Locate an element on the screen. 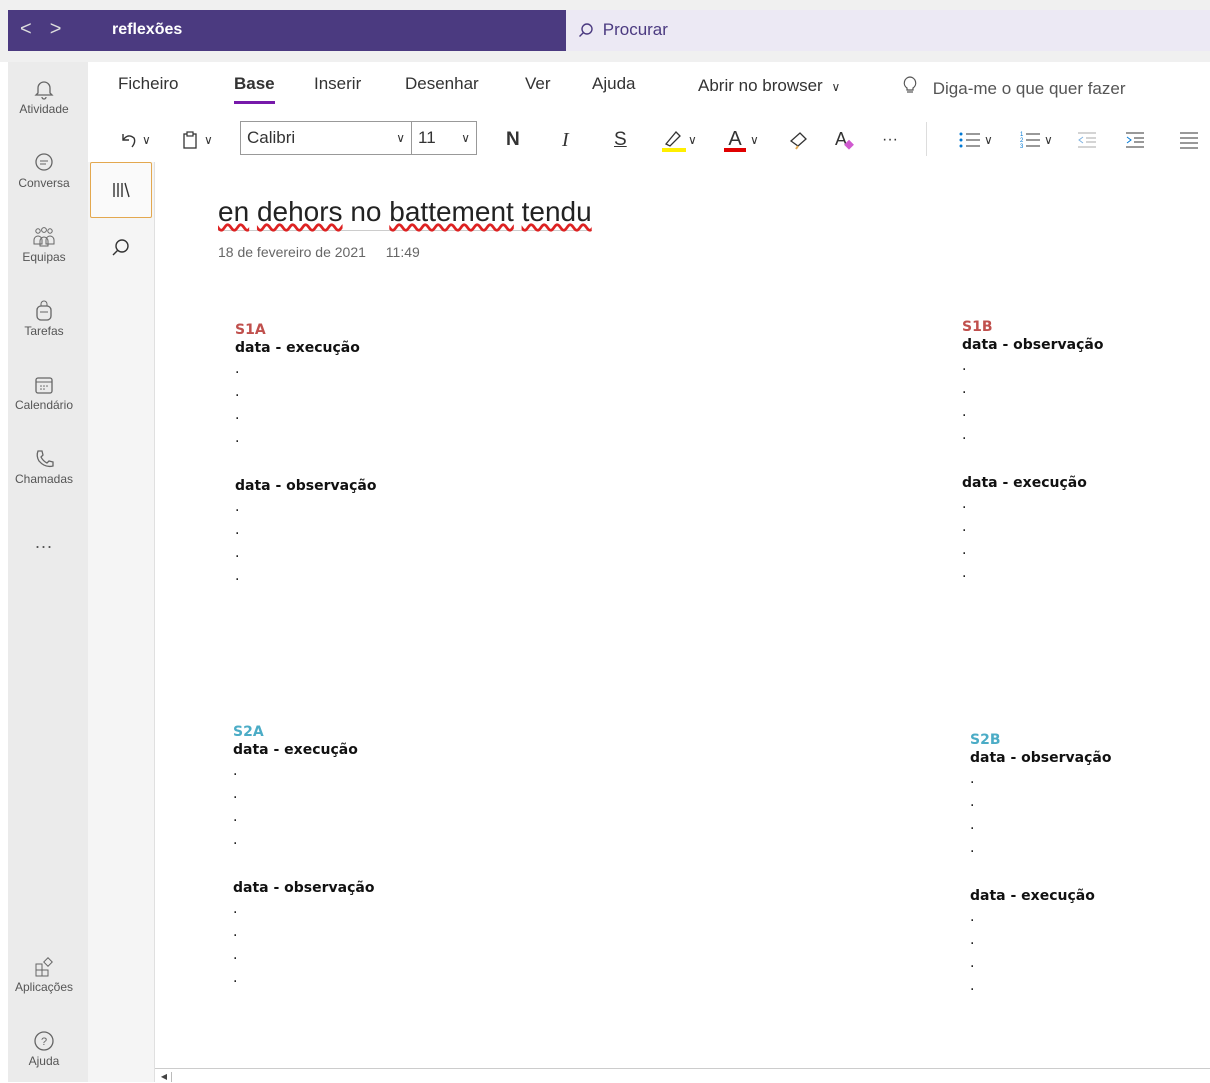 This screenshot has height=1083, width=1210. library-icon is located at coordinates (121, 190).